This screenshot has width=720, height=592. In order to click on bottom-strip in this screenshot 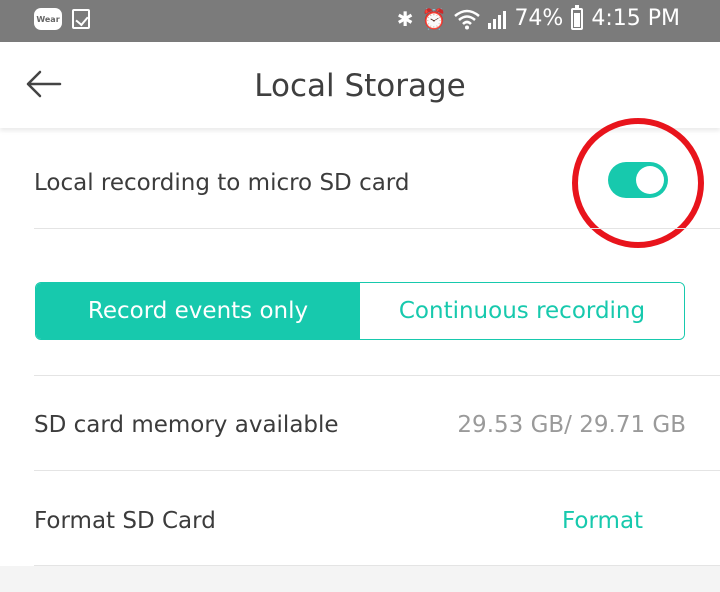, I will do `click(360, 579)`.